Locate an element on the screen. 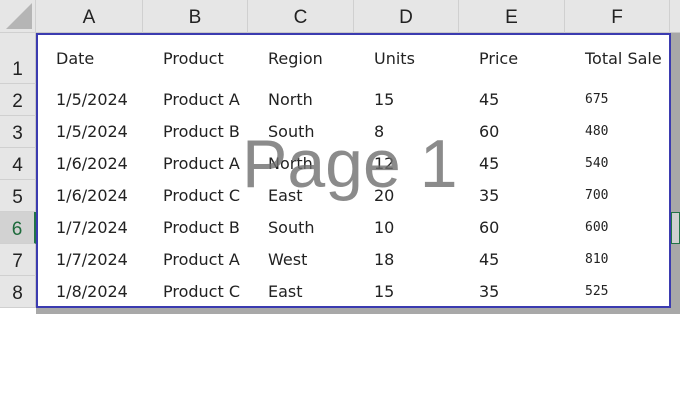 The image size is (680, 418). cell-E7: 45 is located at coordinates (489, 260).